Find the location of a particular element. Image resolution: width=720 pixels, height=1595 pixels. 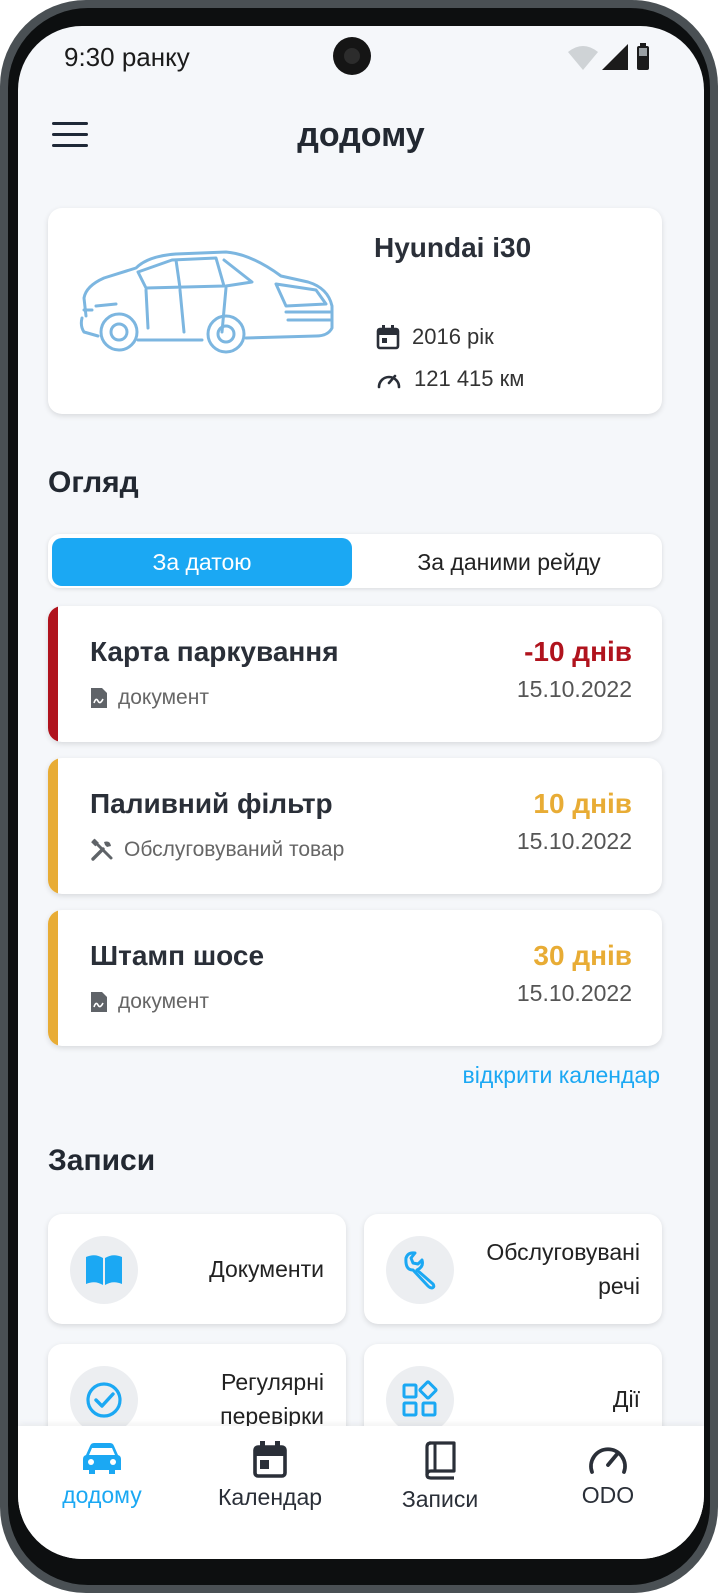

reminder-title: Паливний фільтр is located at coordinates (211, 803).